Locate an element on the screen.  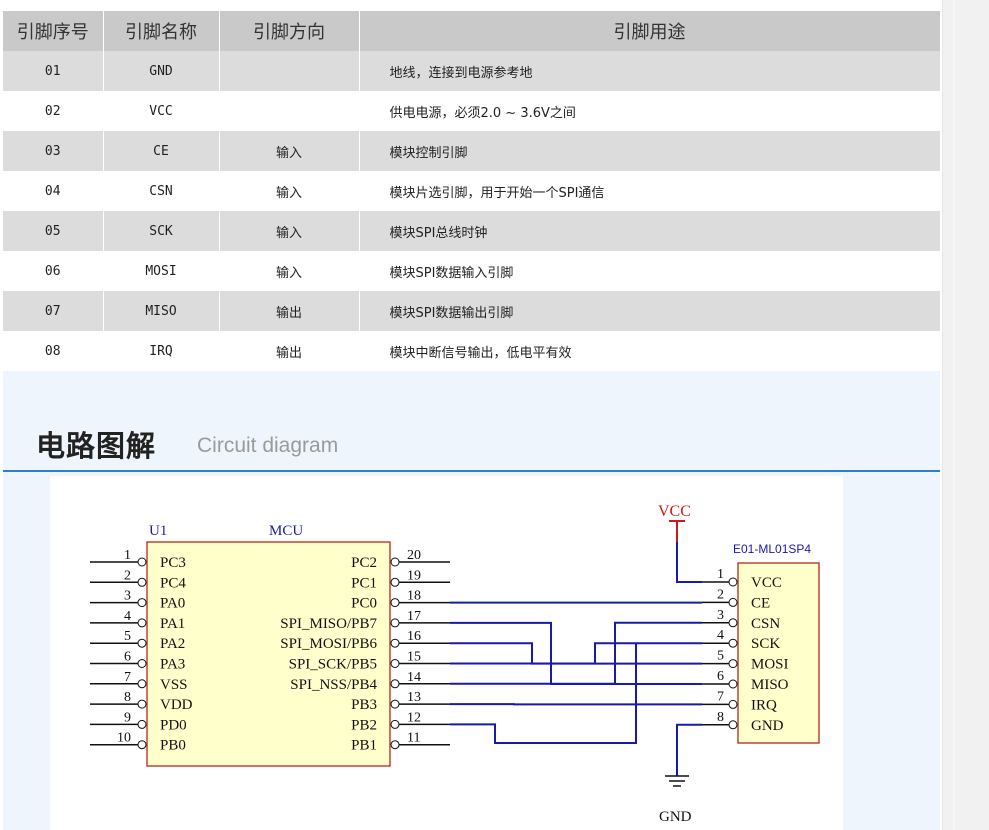
module-pin-number: 7 is located at coordinates (720, 696).